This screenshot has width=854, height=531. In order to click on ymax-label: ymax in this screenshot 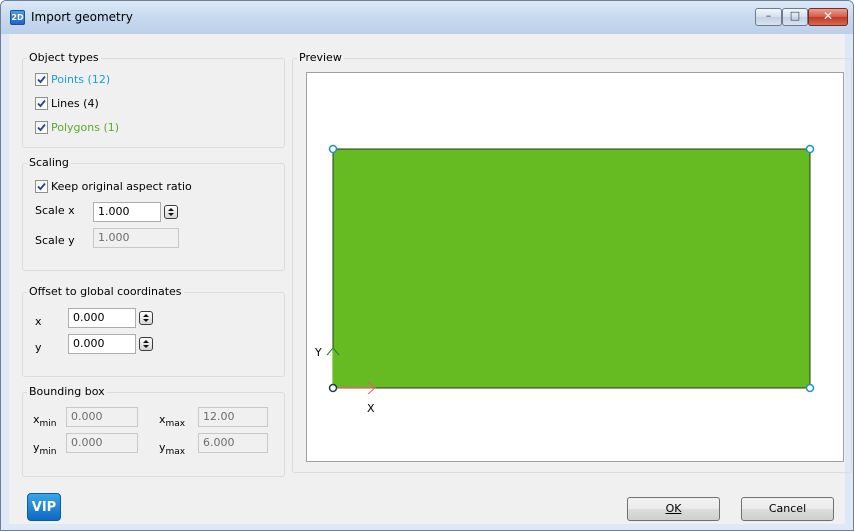, I will do `click(172, 449)`.